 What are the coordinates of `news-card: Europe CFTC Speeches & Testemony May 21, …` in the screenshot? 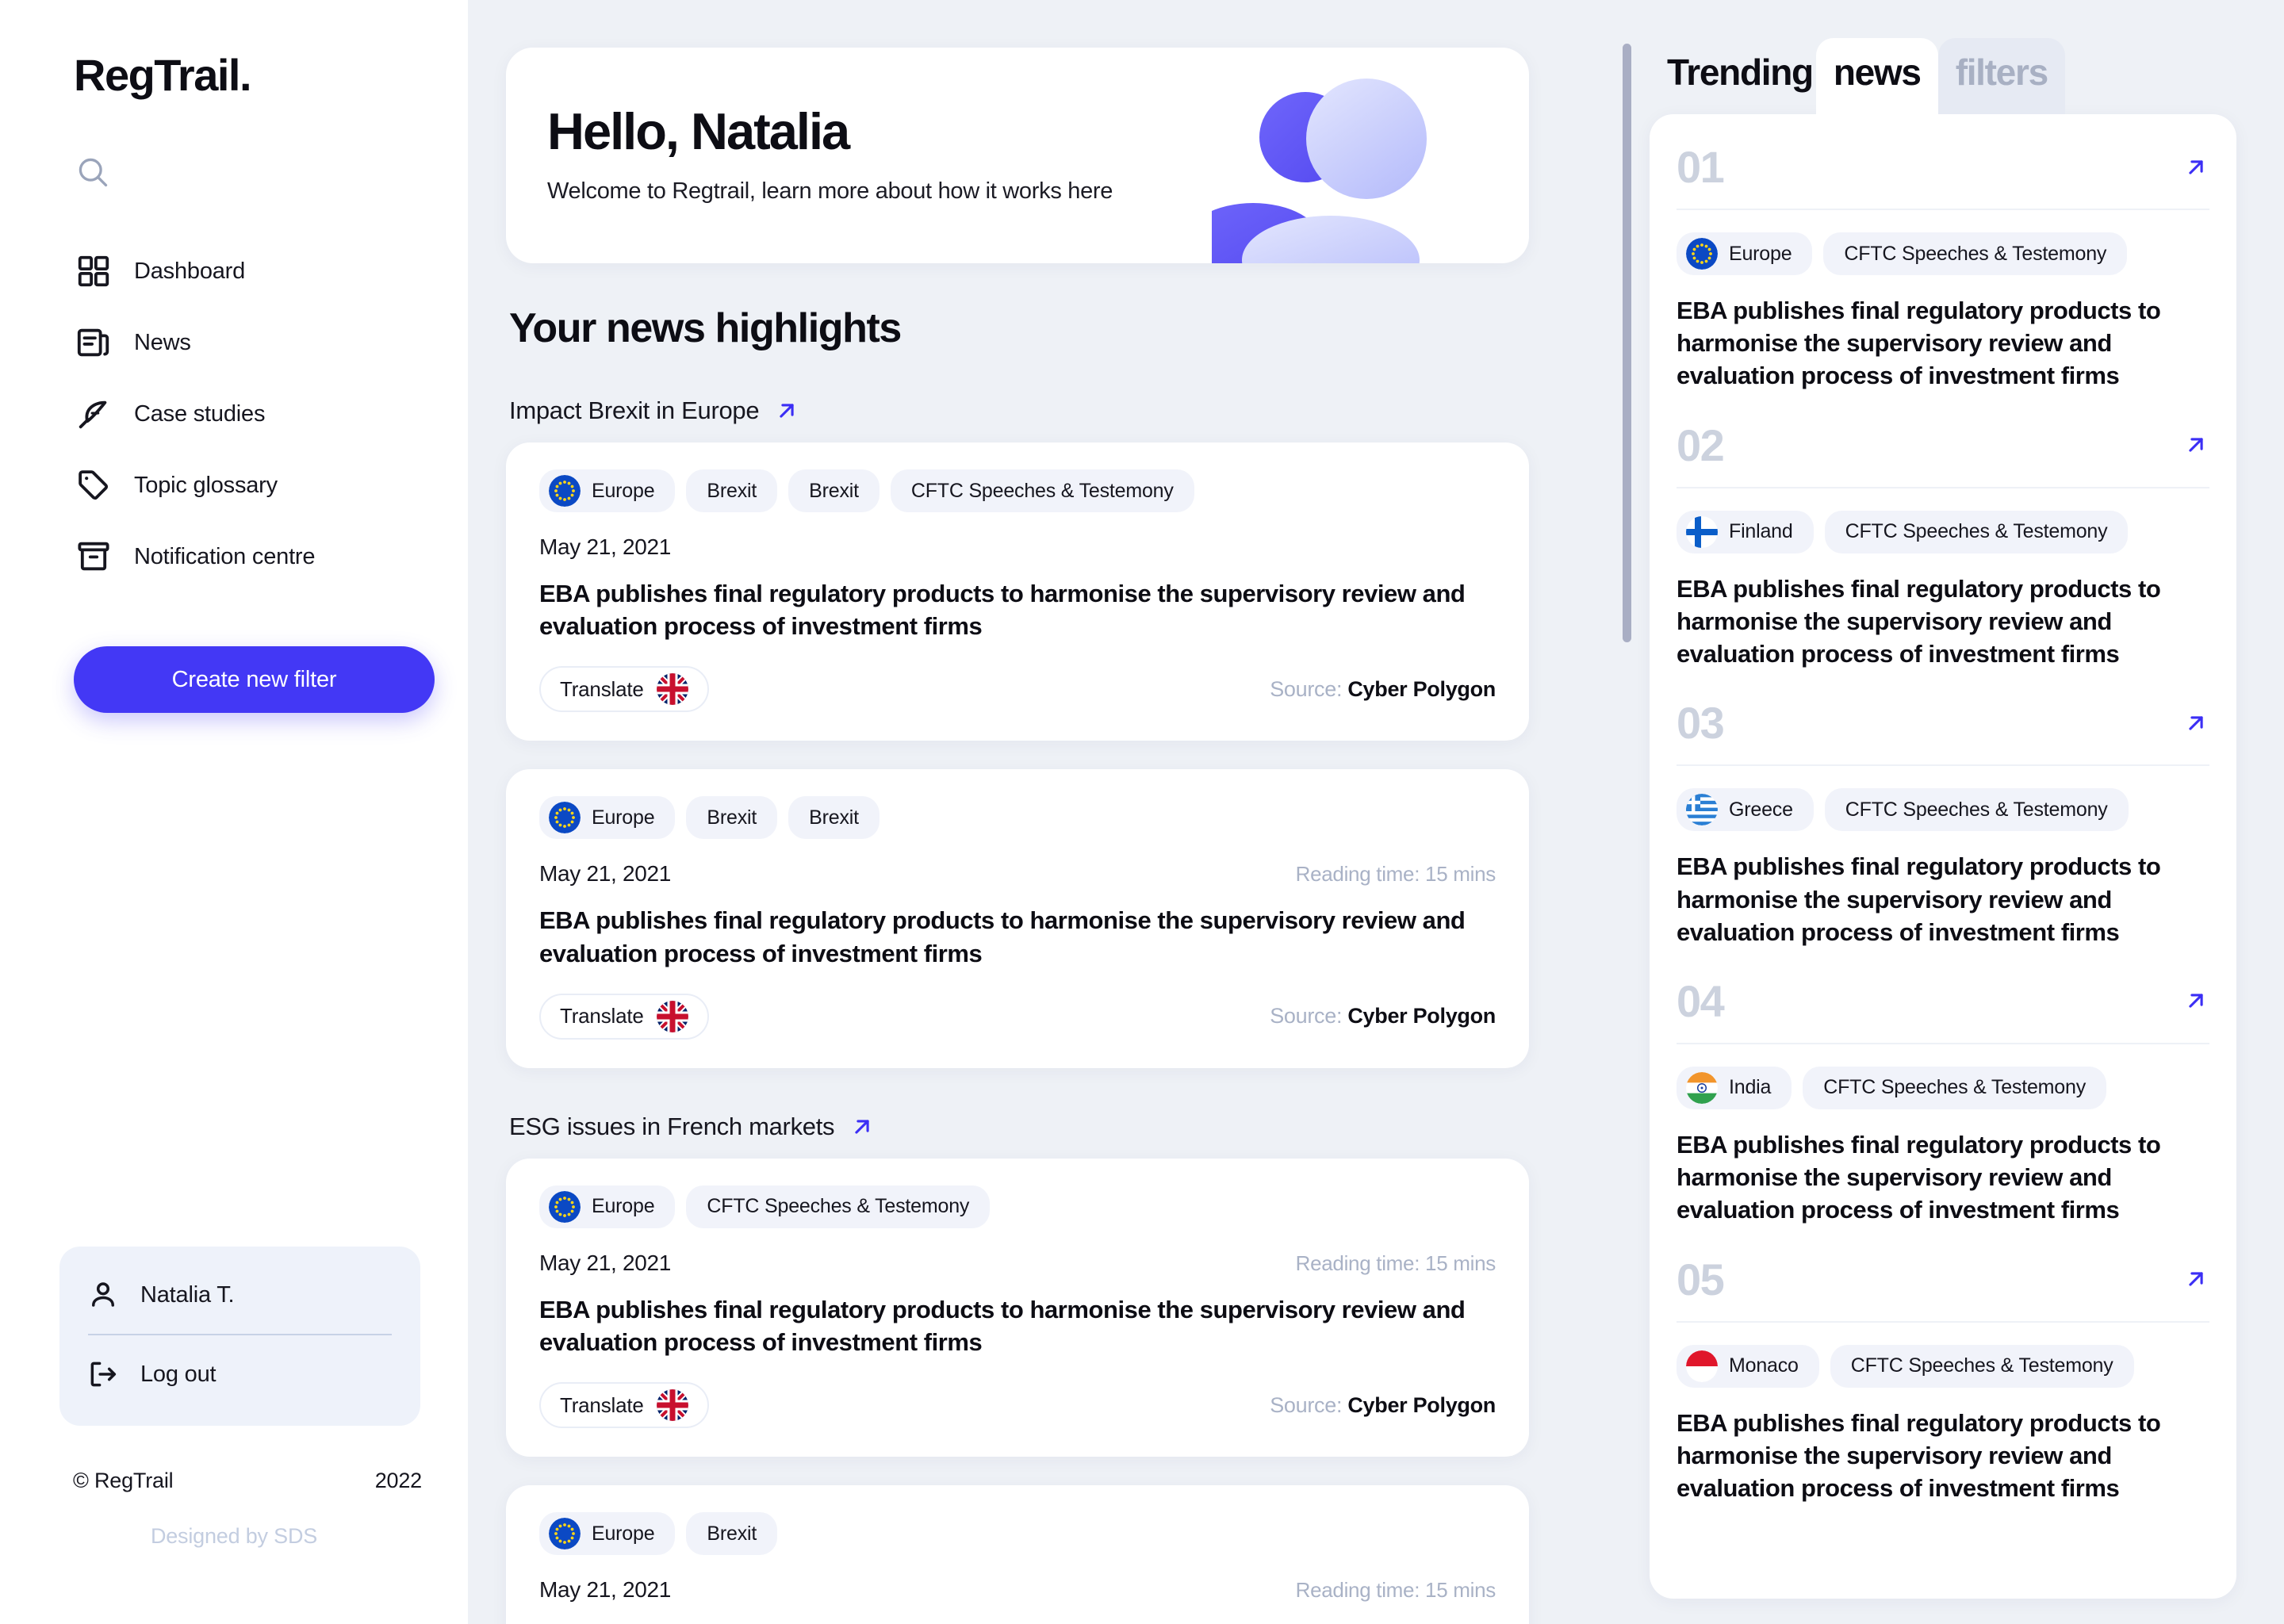 It's located at (1017, 1307).